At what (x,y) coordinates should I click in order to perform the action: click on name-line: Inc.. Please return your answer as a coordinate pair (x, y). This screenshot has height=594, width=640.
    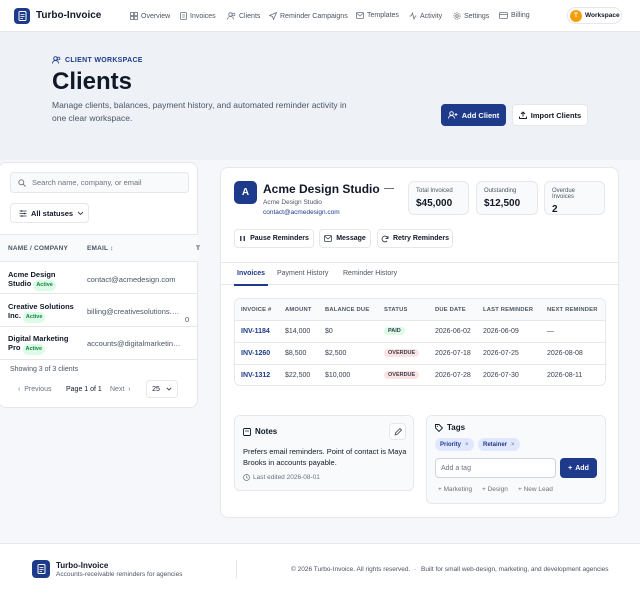
    Looking at the image, I should click on (14, 315).